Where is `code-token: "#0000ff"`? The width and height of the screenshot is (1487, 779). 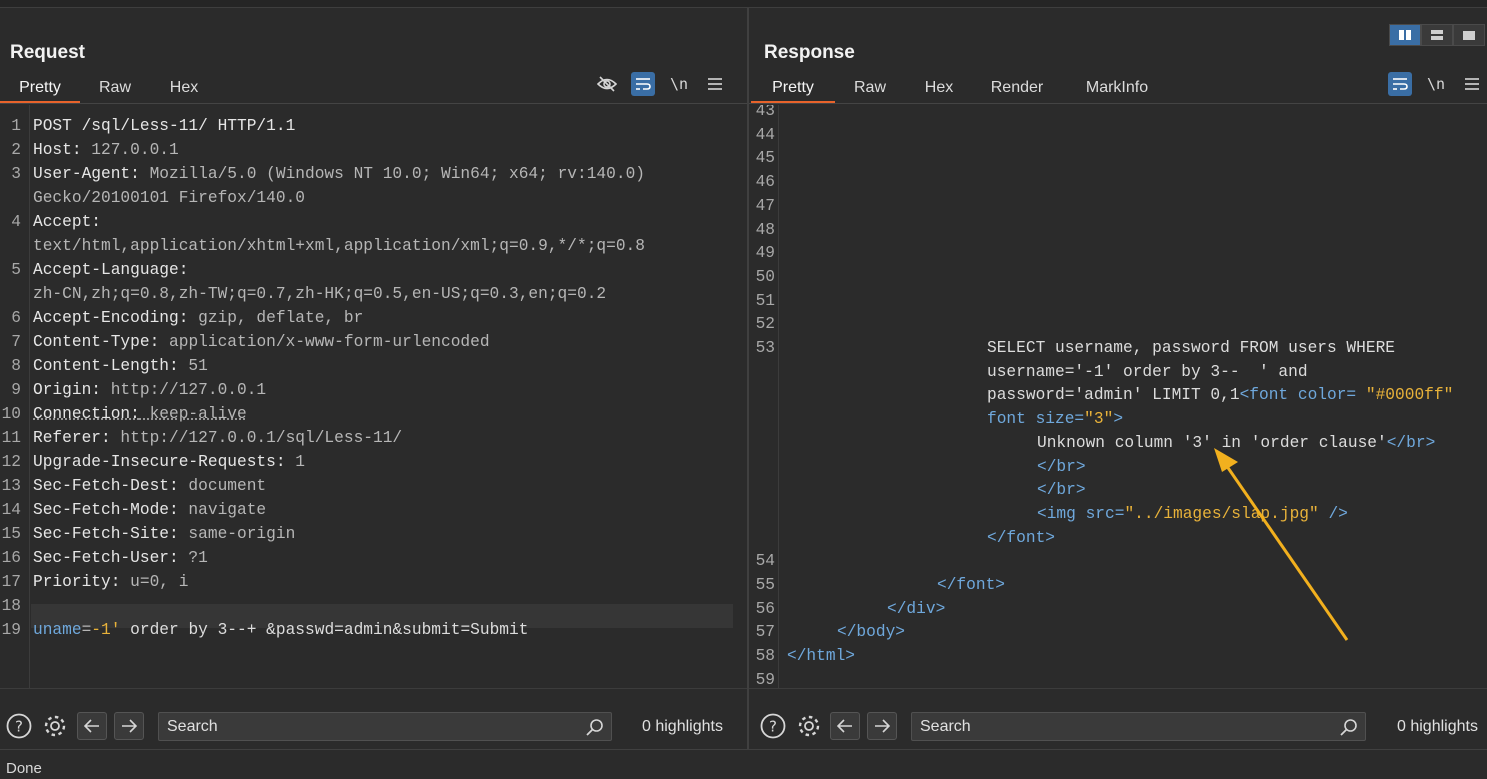
code-token: "#0000ff" is located at coordinates (1409, 395).